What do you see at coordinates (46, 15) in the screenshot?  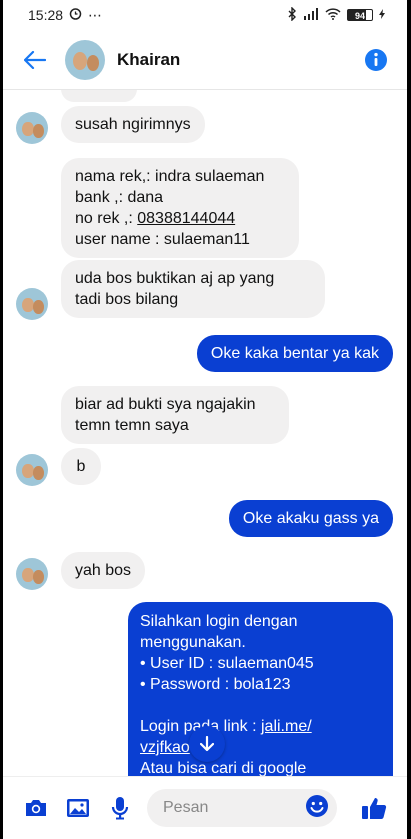 I see `status-time: 15:28` at bounding box center [46, 15].